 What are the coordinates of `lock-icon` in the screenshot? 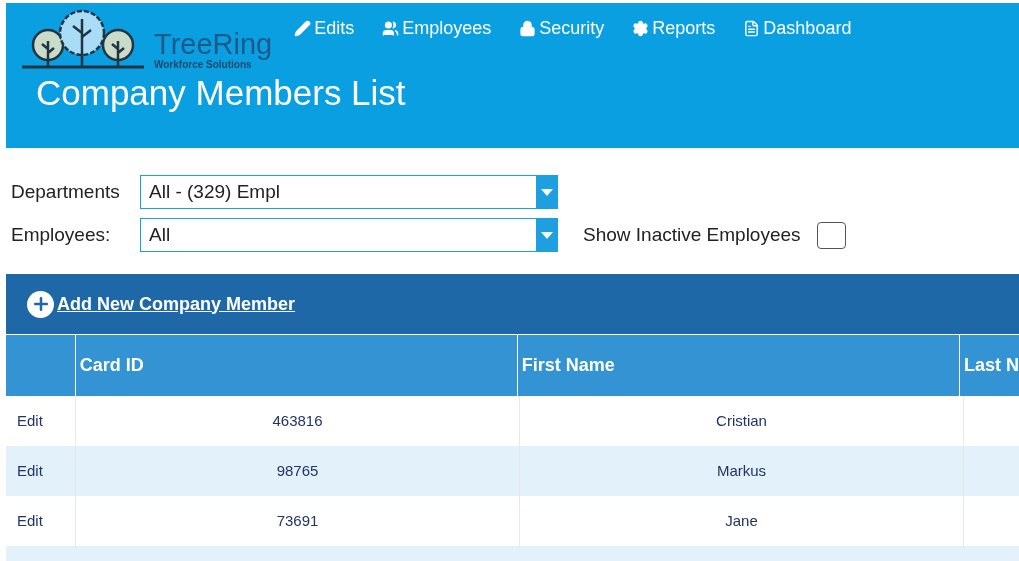 It's located at (528, 28).